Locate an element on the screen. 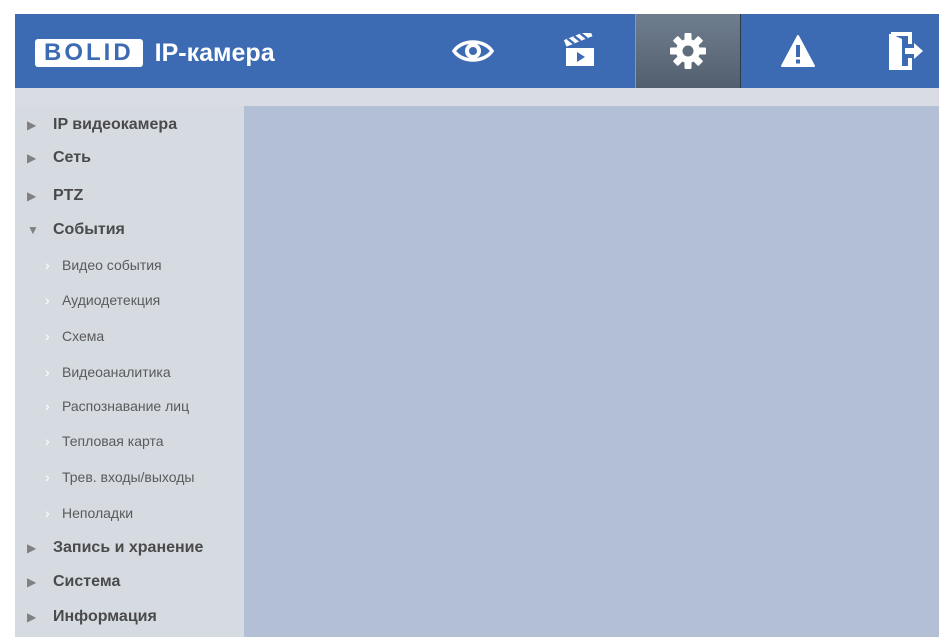 The image size is (939, 637). sidebar-subitem-scheme: › Схема is located at coordinates (74, 336).